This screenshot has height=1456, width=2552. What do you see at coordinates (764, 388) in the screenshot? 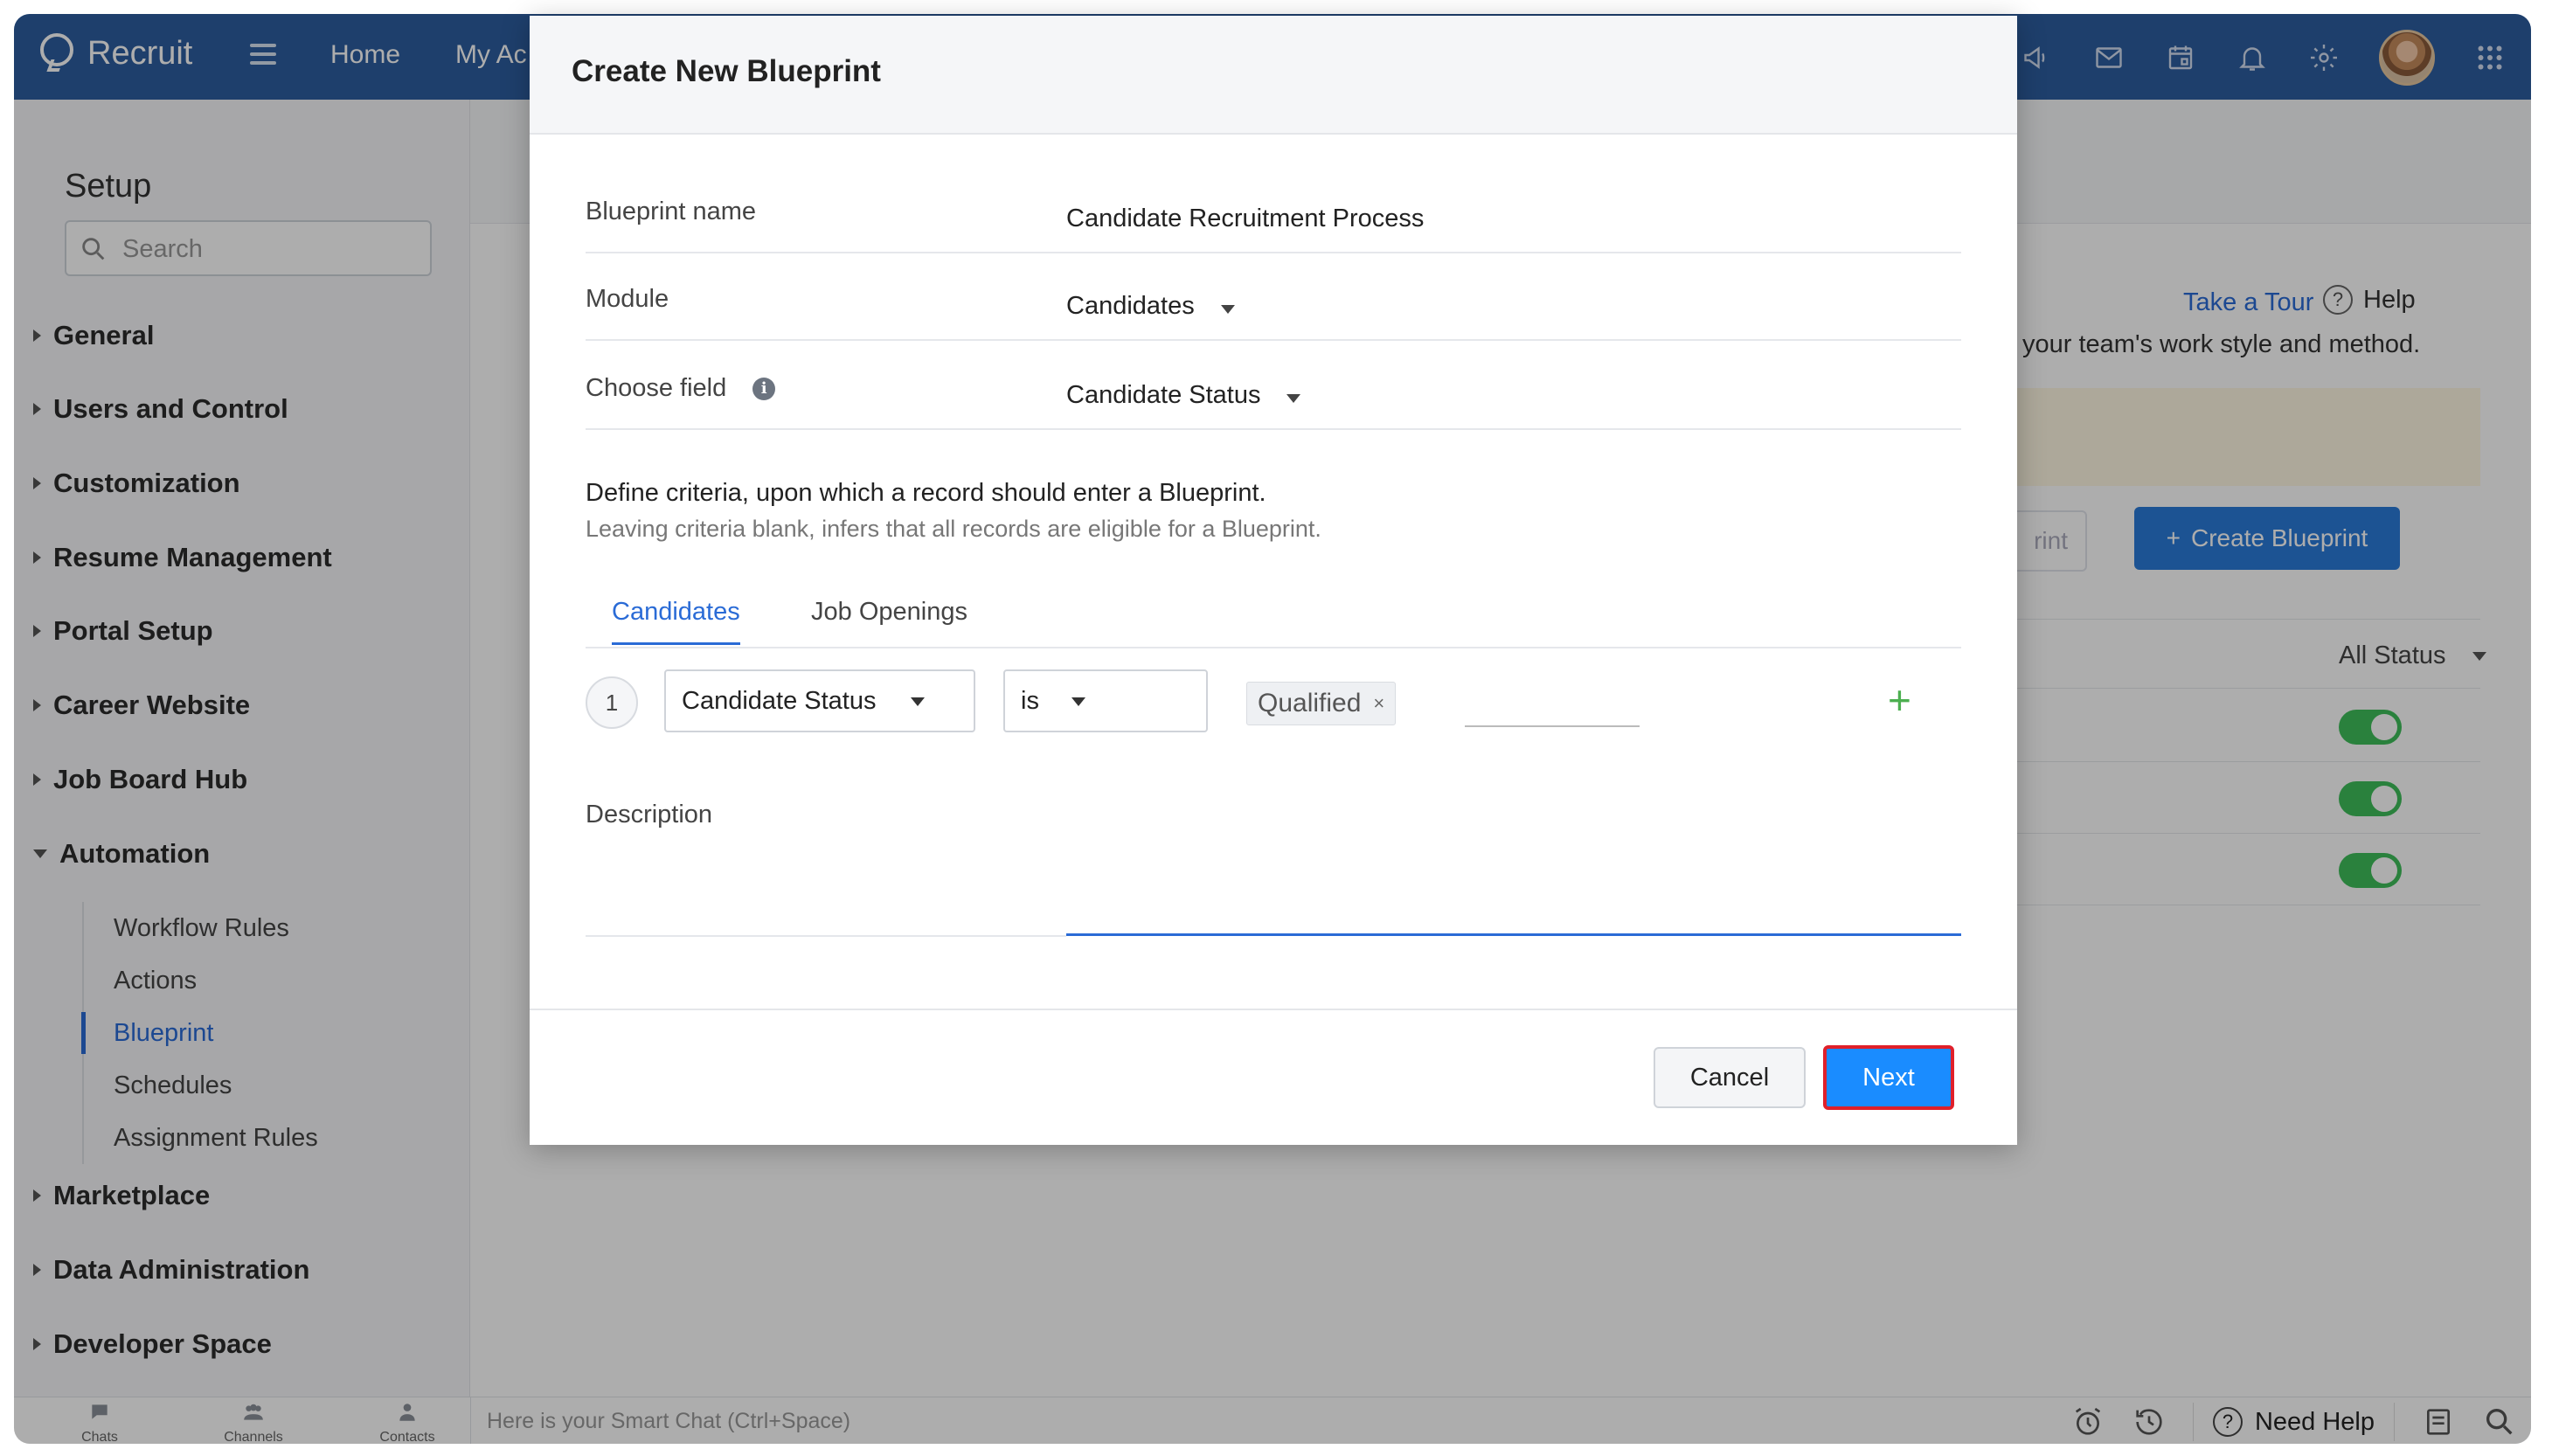
I see `info-icon: i` at bounding box center [764, 388].